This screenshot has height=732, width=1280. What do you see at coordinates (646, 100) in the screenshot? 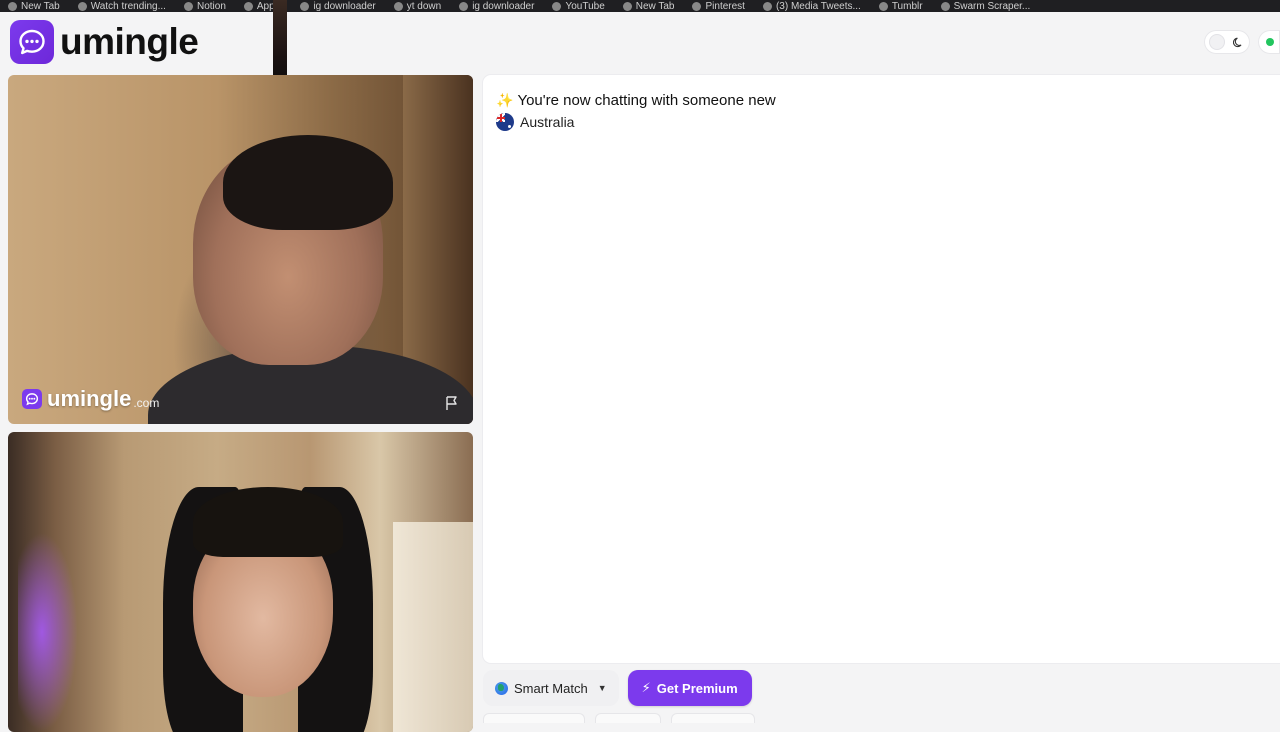
I see `notice-text: You're now chatting with someone new` at bounding box center [646, 100].